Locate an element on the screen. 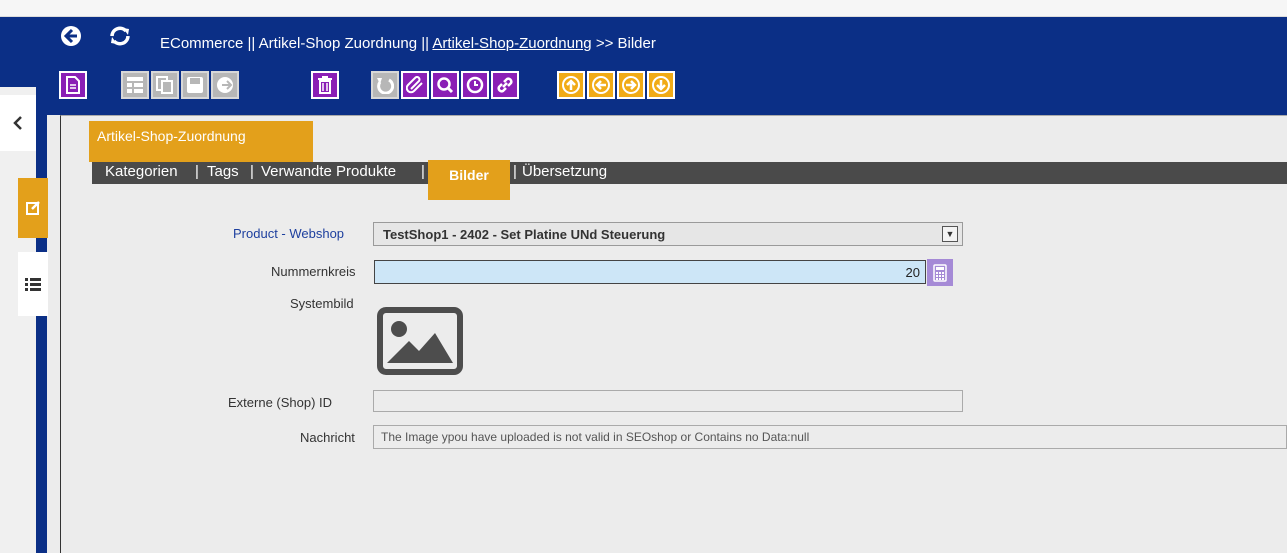  attachment-icon is located at coordinates (414, 85).